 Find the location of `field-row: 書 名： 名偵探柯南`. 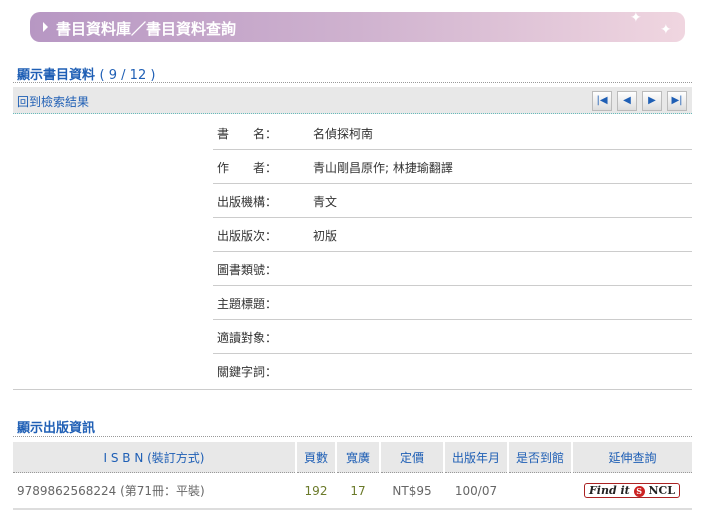

field-row: 書 名： 名偵探柯南 is located at coordinates (452, 133).